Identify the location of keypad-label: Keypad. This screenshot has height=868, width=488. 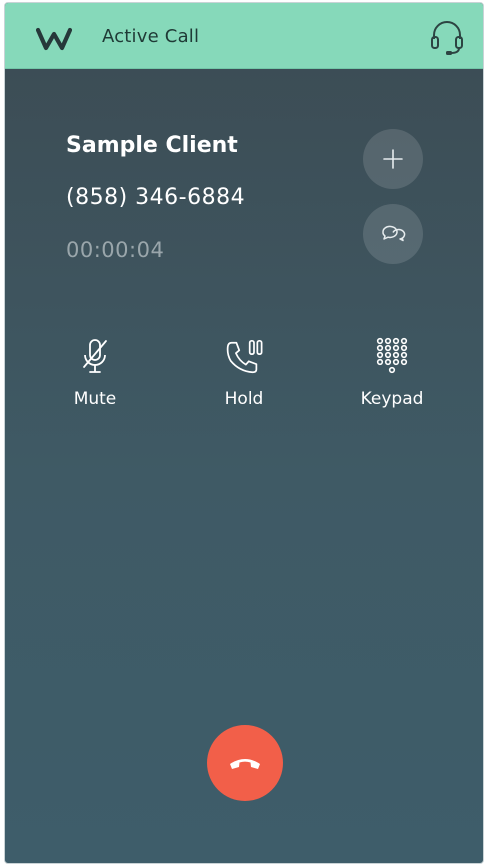
(392, 399).